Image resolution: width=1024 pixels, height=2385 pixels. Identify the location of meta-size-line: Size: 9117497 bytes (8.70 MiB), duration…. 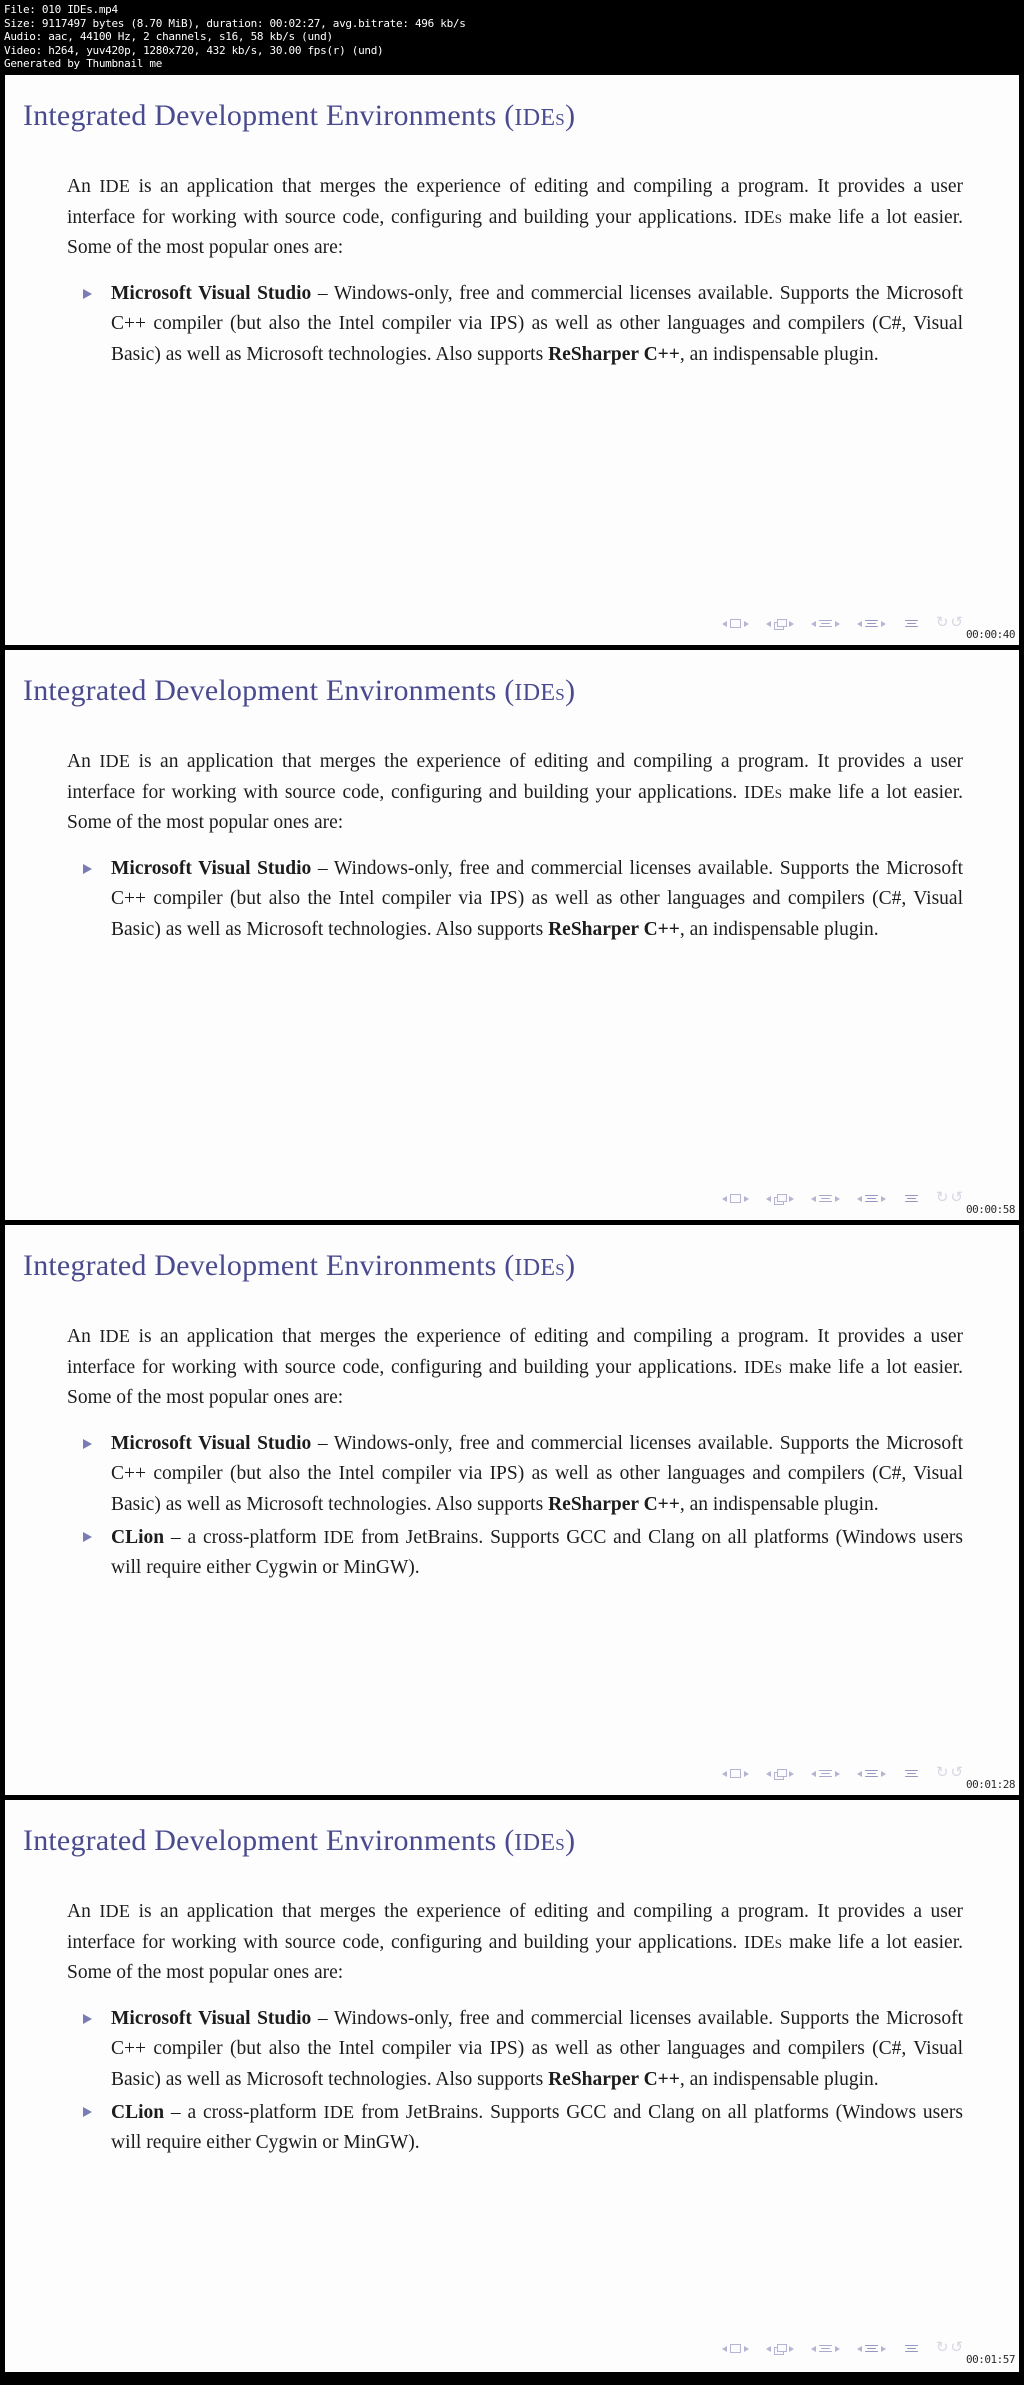
(235, 23).